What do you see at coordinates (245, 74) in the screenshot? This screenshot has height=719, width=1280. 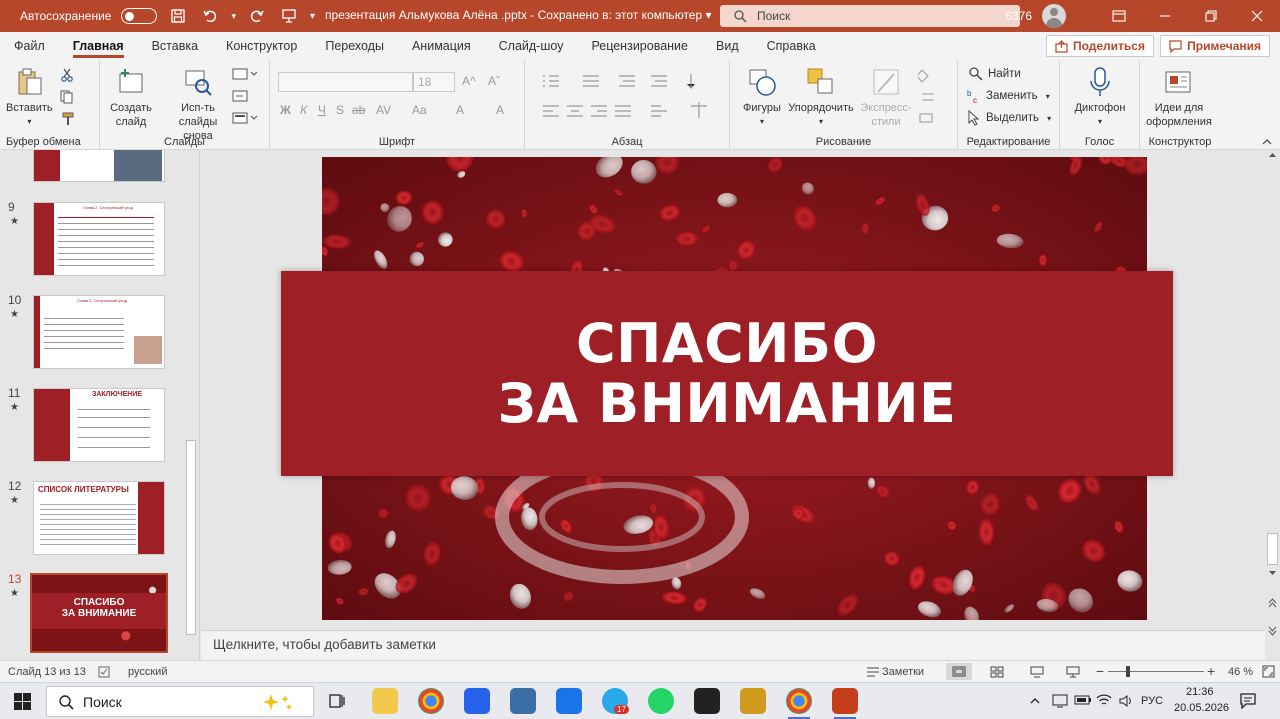 I see `layout-icon` at bounding box center [245, 74].